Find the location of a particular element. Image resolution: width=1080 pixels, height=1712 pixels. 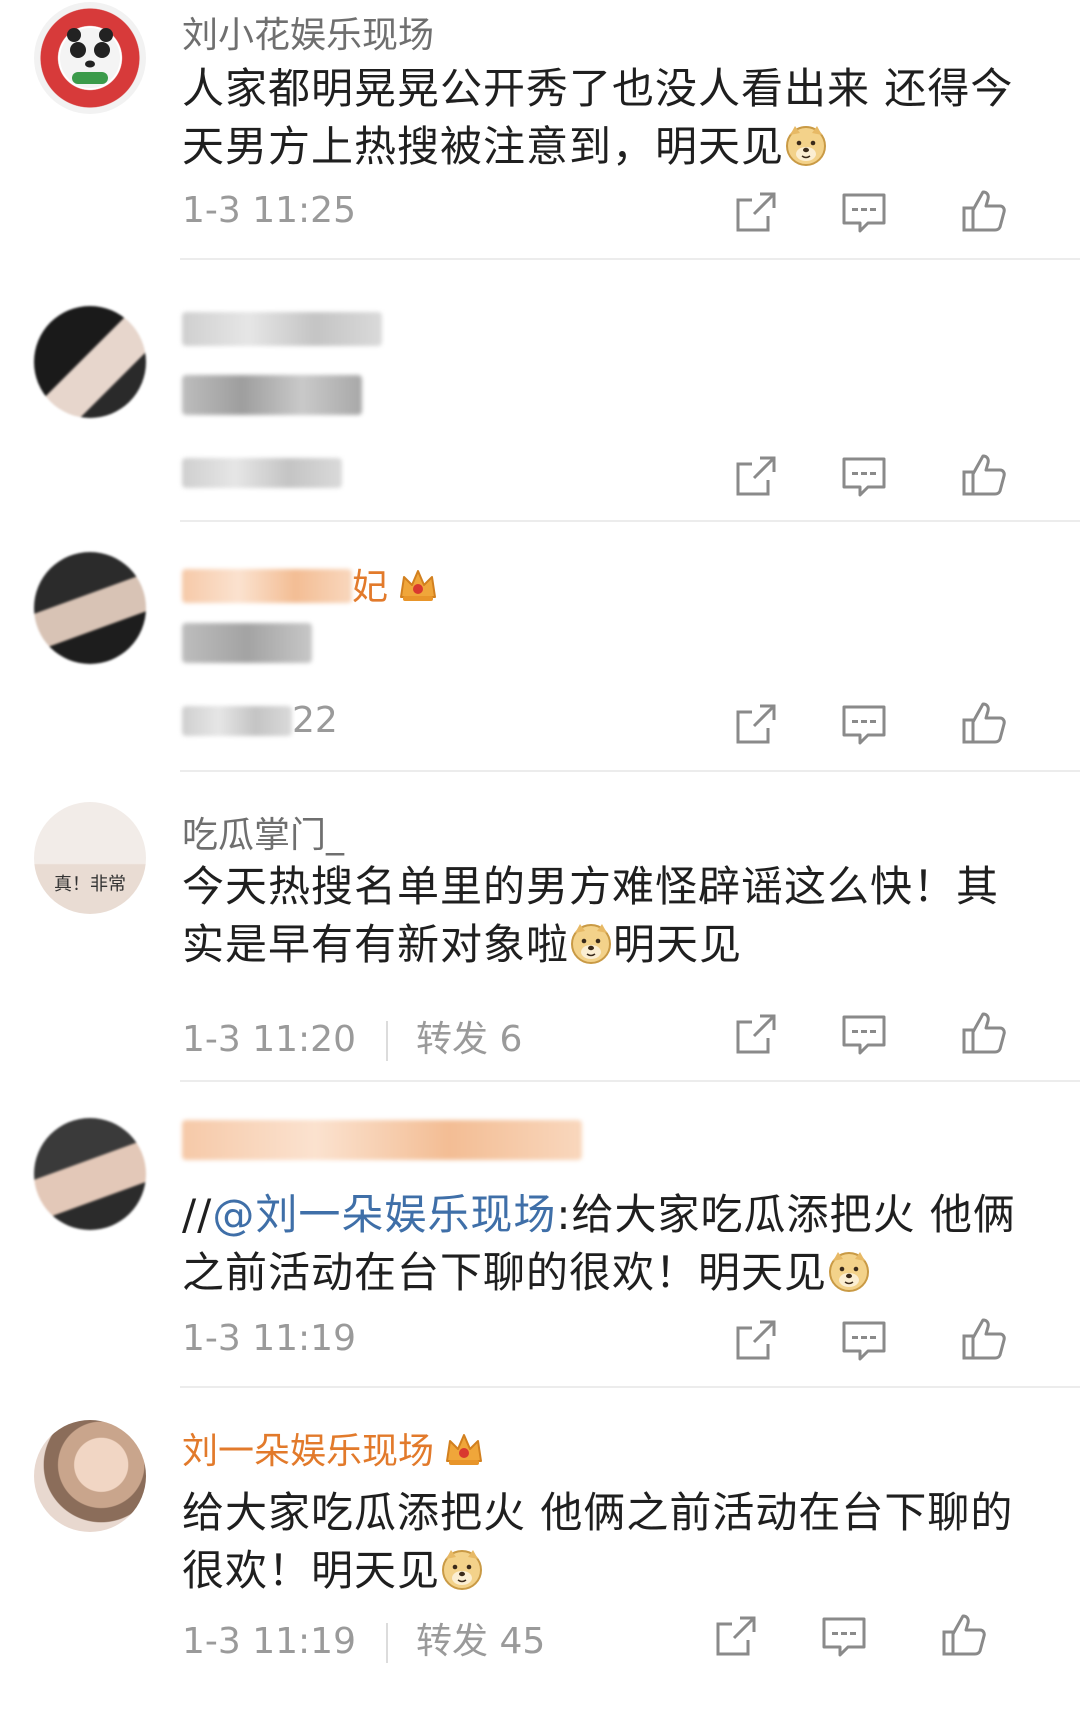

username-visible-part: 妃 is located at coordinates (370, 587).